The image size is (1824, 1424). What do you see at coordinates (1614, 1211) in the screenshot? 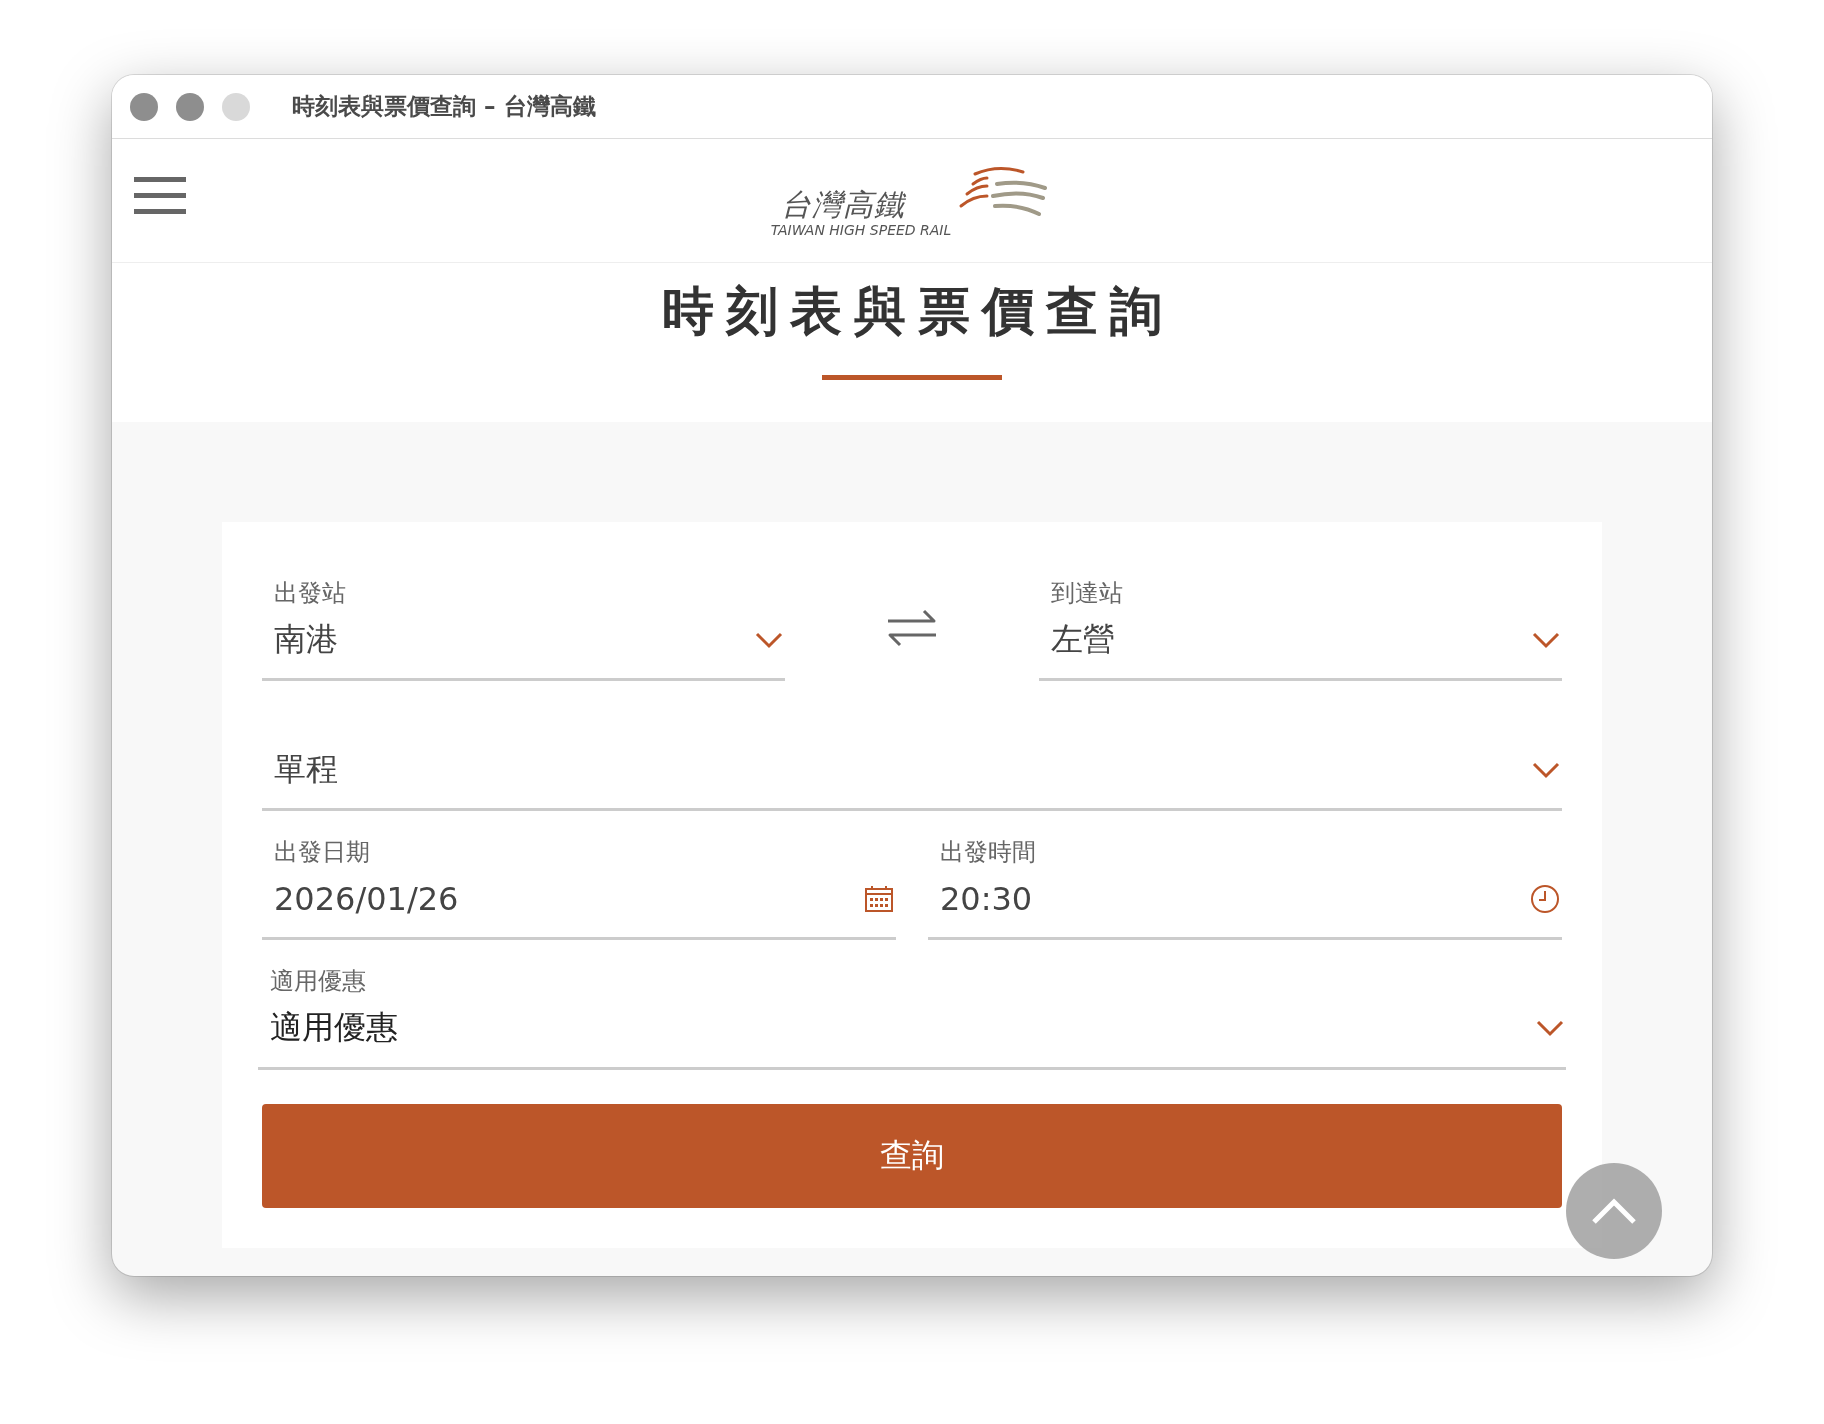
I see `chevron-up-icon` at bounding box center [1614, 1211].